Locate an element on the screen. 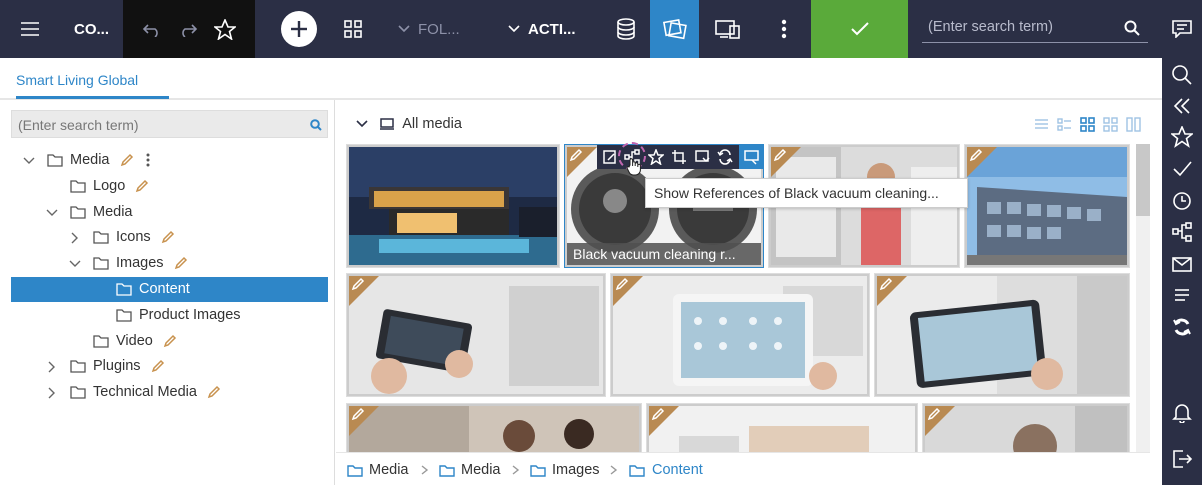 Image resolution: width=1202 pixels, height=485 pixels. split-view-icon is located at coordinates (1133, 124).